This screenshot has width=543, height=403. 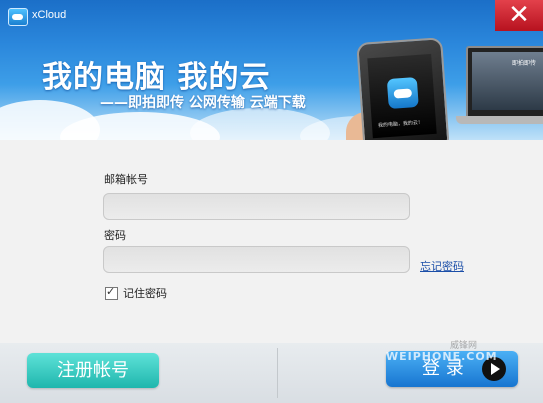 I want to click on bottom-divider, so click(x=277, y=373).